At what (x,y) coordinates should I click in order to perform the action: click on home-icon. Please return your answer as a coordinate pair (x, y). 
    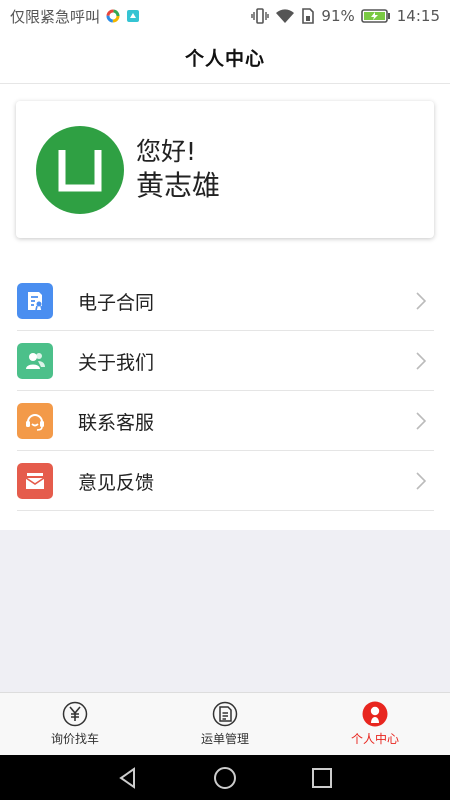
    Looking at the image, I should click on (225, 778).